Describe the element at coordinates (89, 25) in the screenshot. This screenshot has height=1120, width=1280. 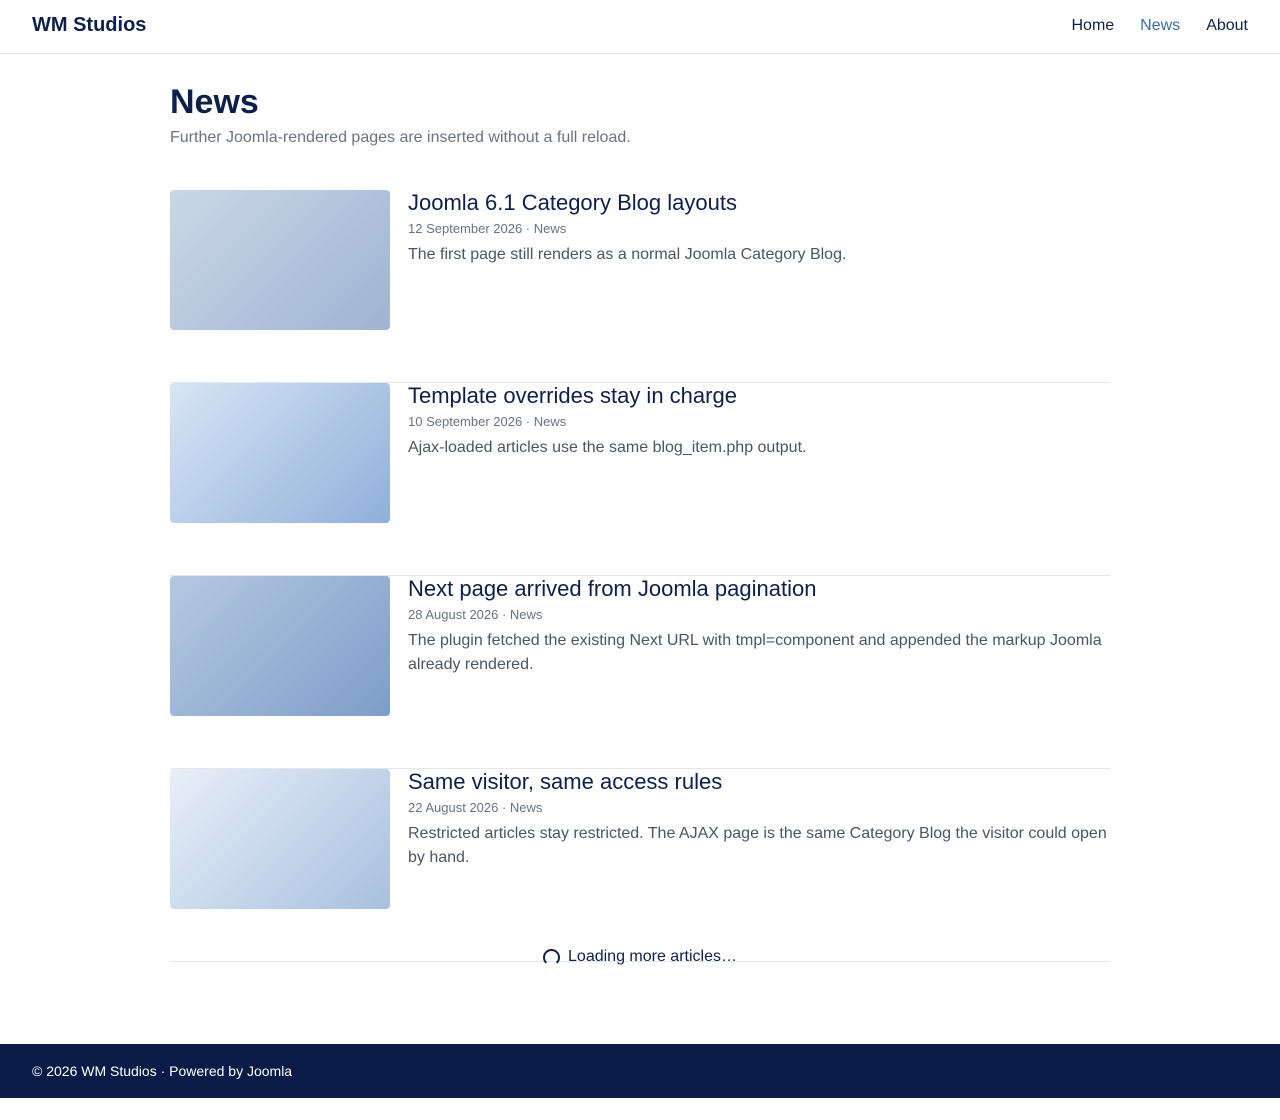
I see `brand-link: WM Studios` at that location.